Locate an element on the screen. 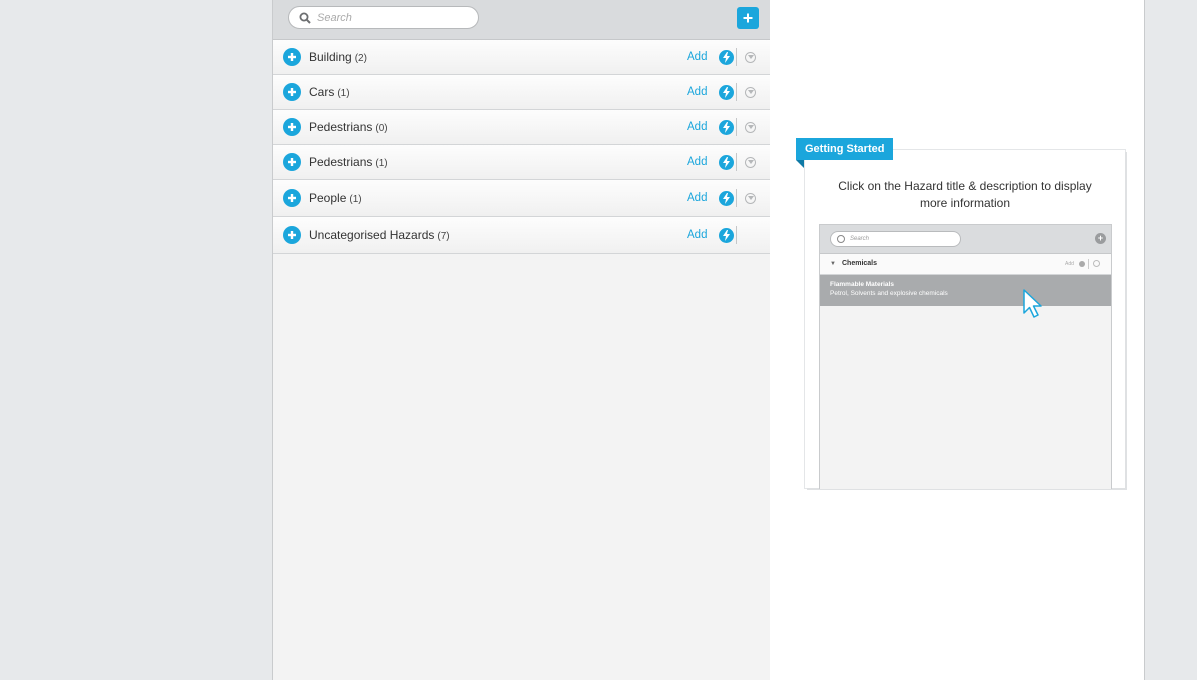 This screenshot has width=1197, height=680. add-category-button is located at coordinates (748, 18).